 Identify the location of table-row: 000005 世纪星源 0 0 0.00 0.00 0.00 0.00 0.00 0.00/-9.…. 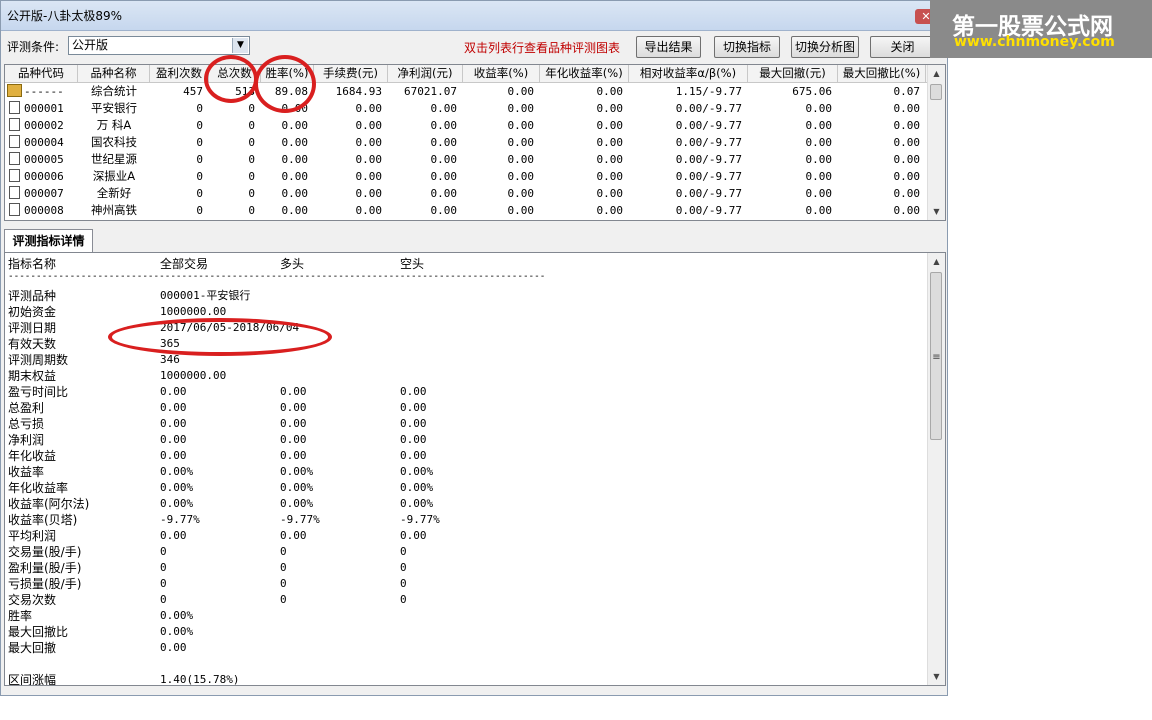
(466, 159).